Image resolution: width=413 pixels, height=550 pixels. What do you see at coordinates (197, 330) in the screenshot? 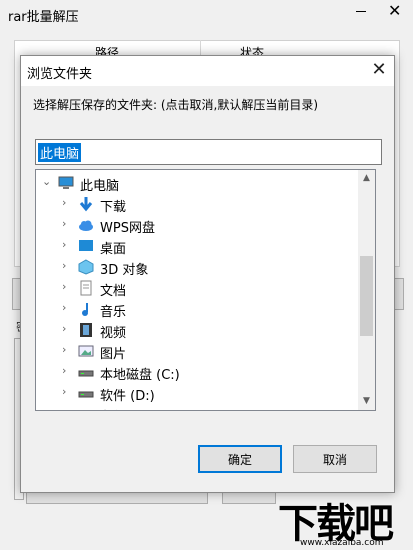
I see `tree-item: › 视频` at bounding box center [197, 330].